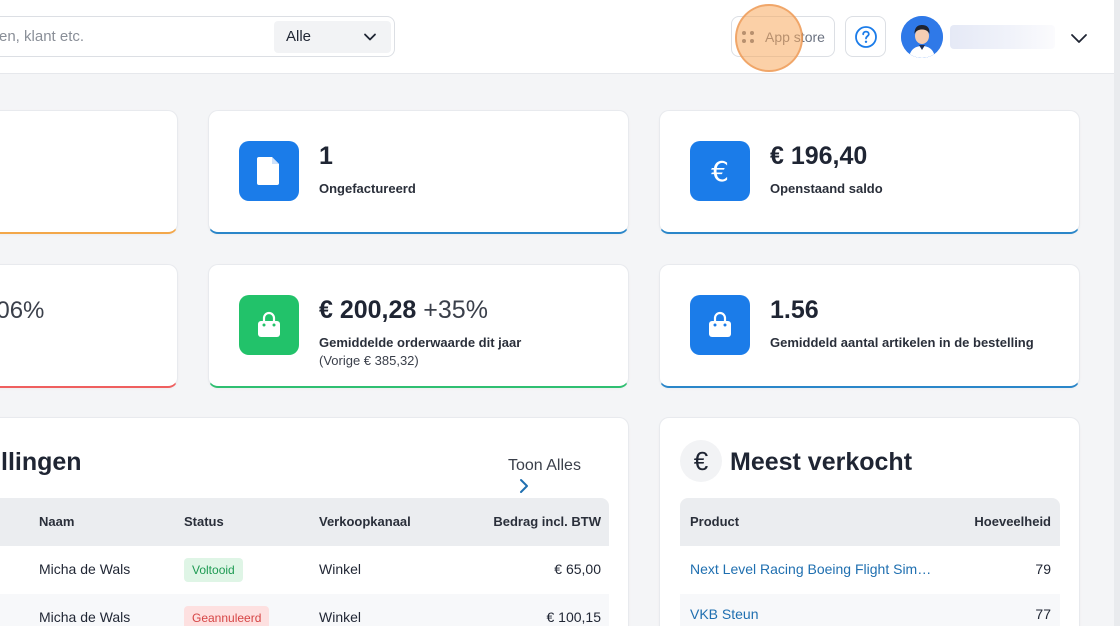 Image resolution: width=1120 pixels, height=626 pixels. I want to click on column-header: Product, so click(714, 521).